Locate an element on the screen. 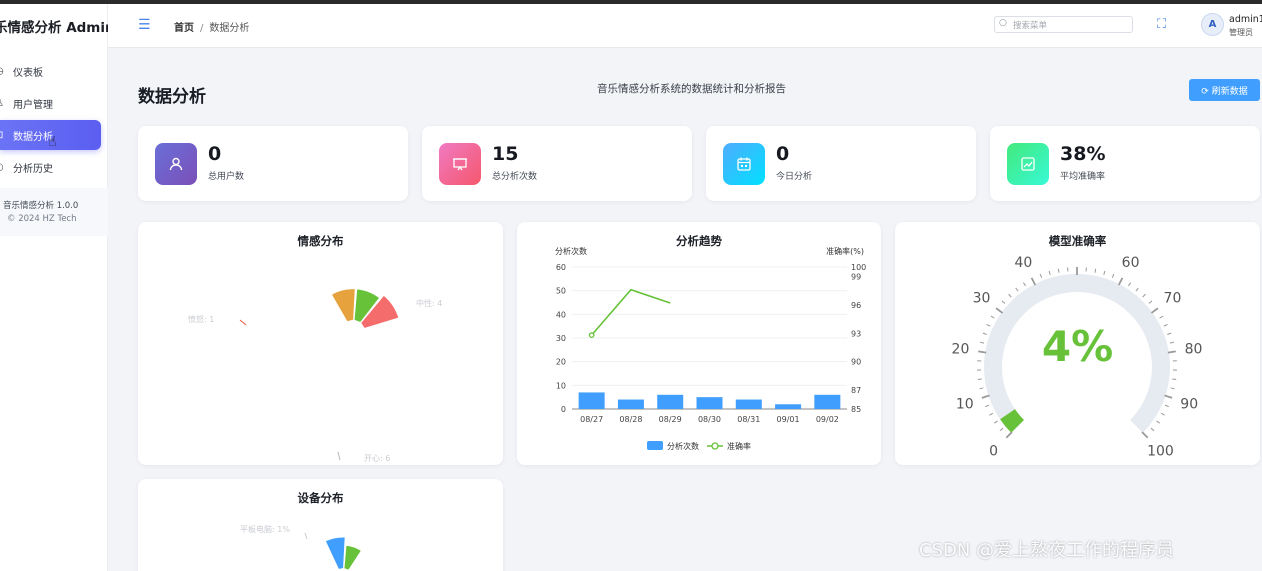 Image resolution: width=1262 pixels, height=571 pixels. y2-tick-label: 90 is located at coordinates (856, 362).